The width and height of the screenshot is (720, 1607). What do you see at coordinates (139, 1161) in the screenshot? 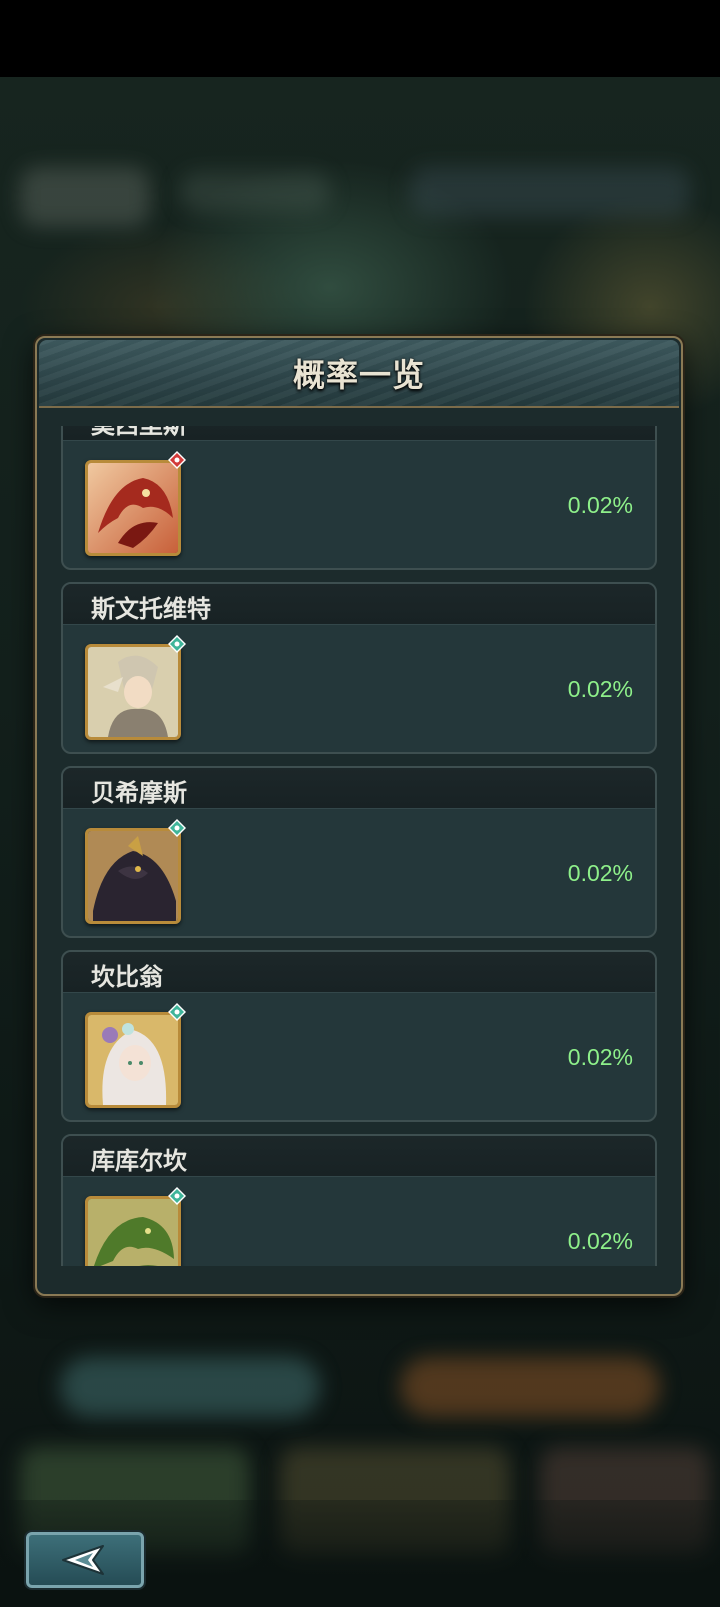
I see `item-name: 库库尔坎` at bounding box center [139, 1161].